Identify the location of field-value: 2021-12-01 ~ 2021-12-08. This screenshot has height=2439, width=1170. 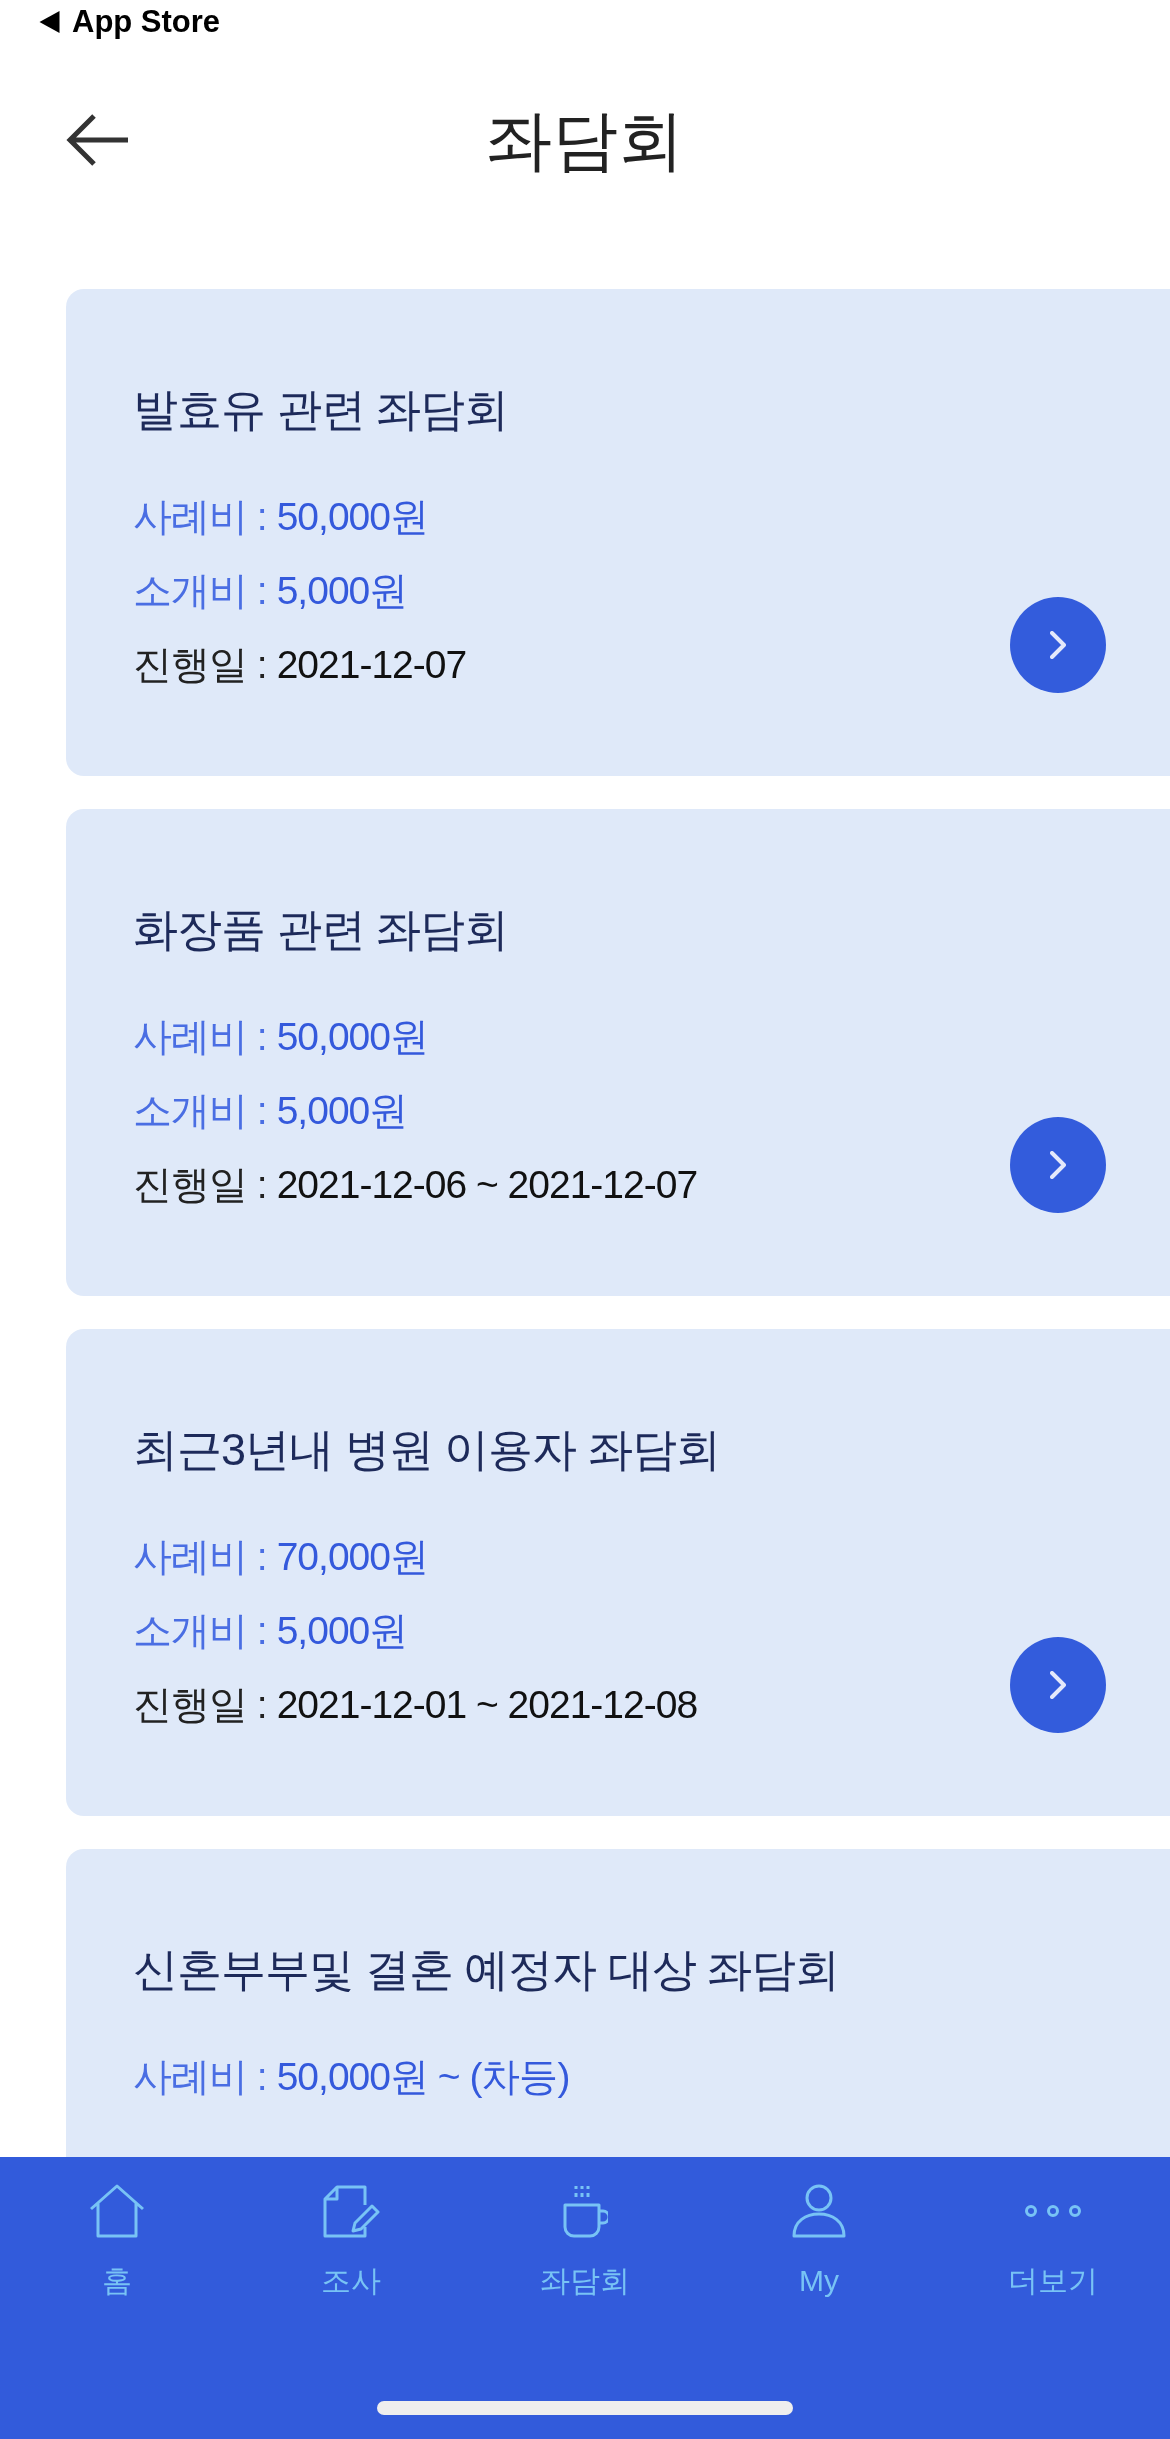
(487, 1705).